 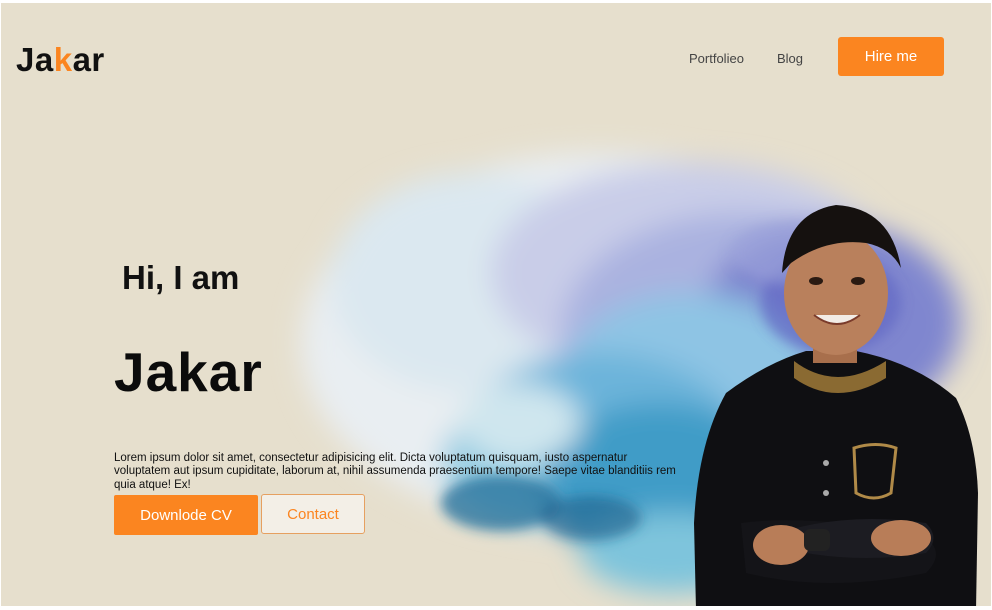 What do you see at coordinates (716, 58) in the screenshot?
I see `nav-link-portfolio: Portfolieo` at bounding box center [716, 58].